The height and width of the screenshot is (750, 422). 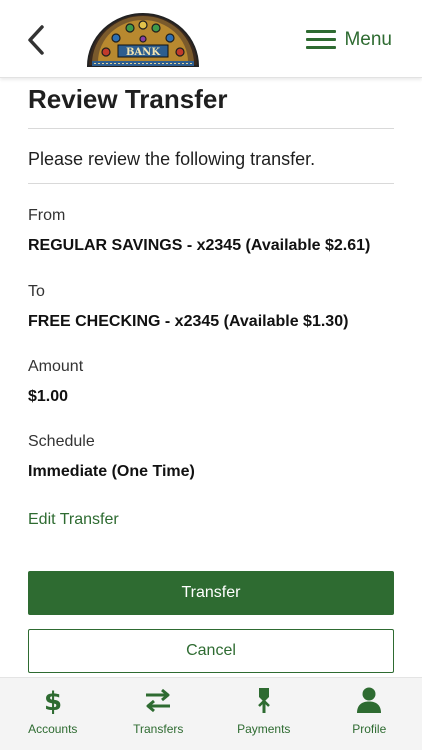 I want to click on edit-transfer-link: Edit Transfer, so click(x=73, y=520).